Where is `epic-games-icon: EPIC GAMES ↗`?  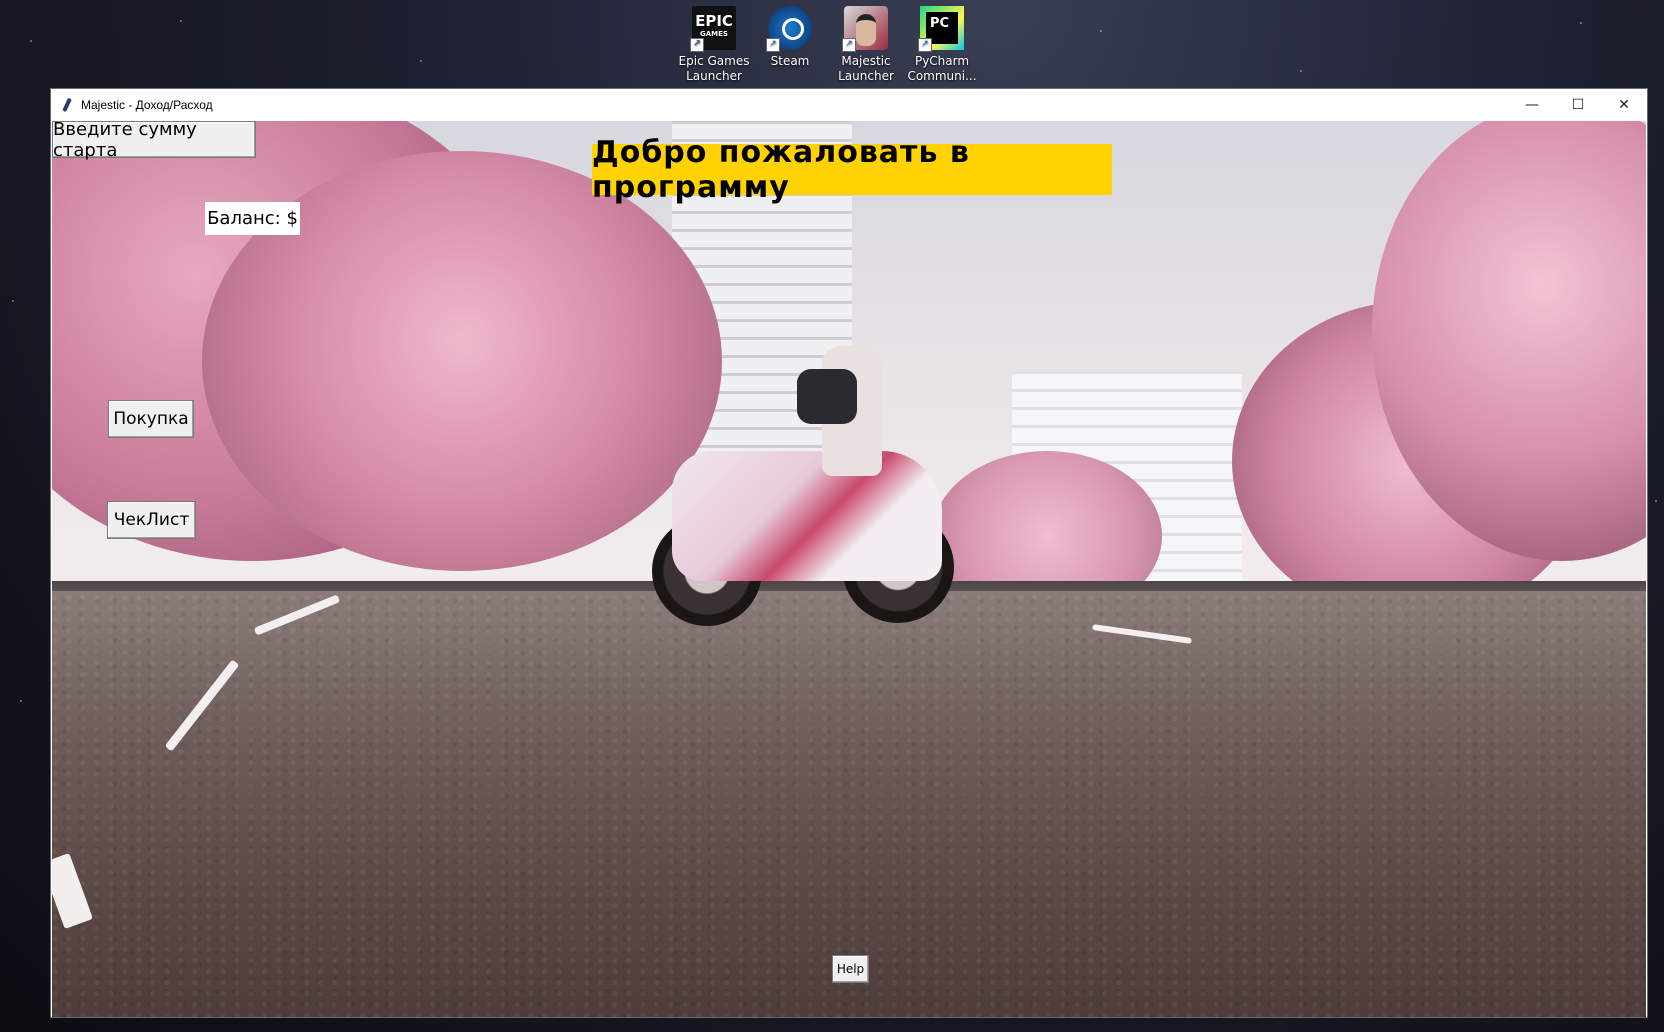 epic-games-icon: EPIC GAMES ↗ is located at coordinates (713, 29).